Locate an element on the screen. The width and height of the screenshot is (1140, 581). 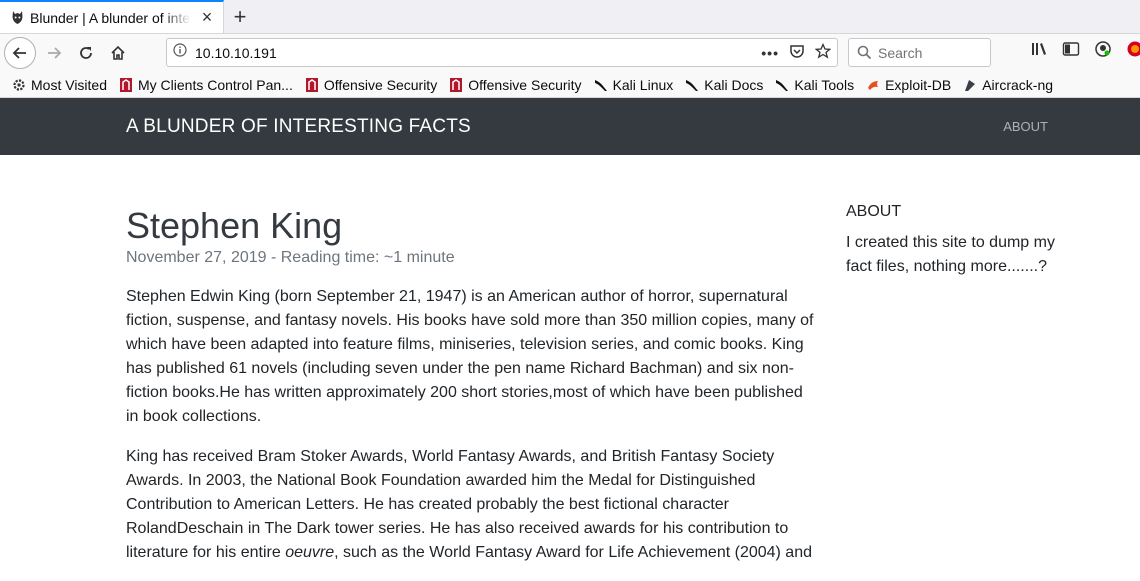
forward-arrow-icon is located at coordinates (54, 53).